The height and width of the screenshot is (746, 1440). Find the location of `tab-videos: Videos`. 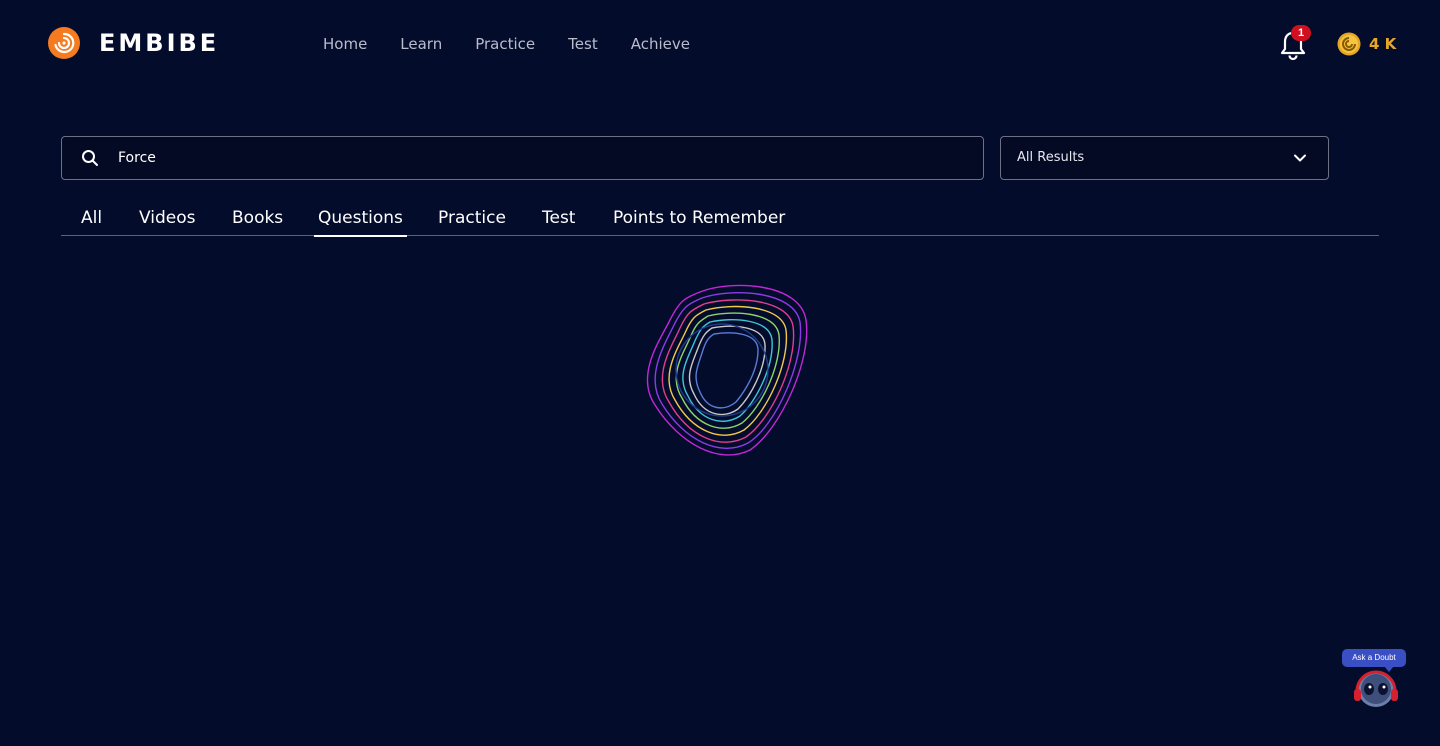

tab-videos: Videos is located at coordinates (167, 222).